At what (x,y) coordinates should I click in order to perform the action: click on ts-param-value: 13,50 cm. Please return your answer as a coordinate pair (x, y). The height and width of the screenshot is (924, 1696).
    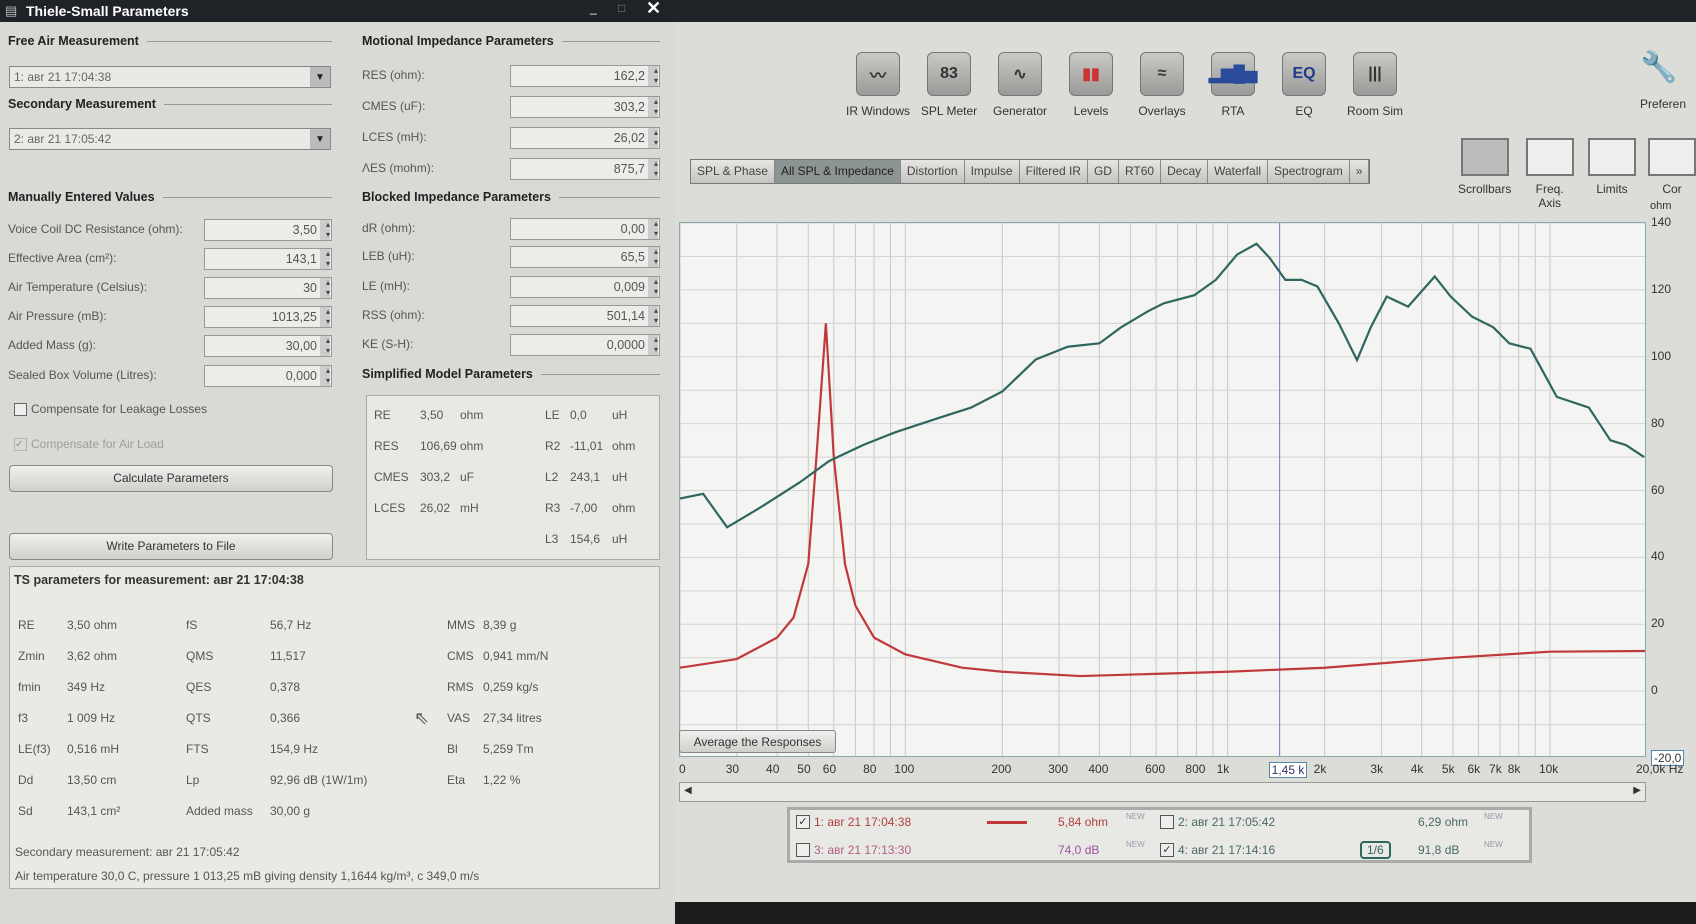
    Looking at the image, I should click on (92, 780).